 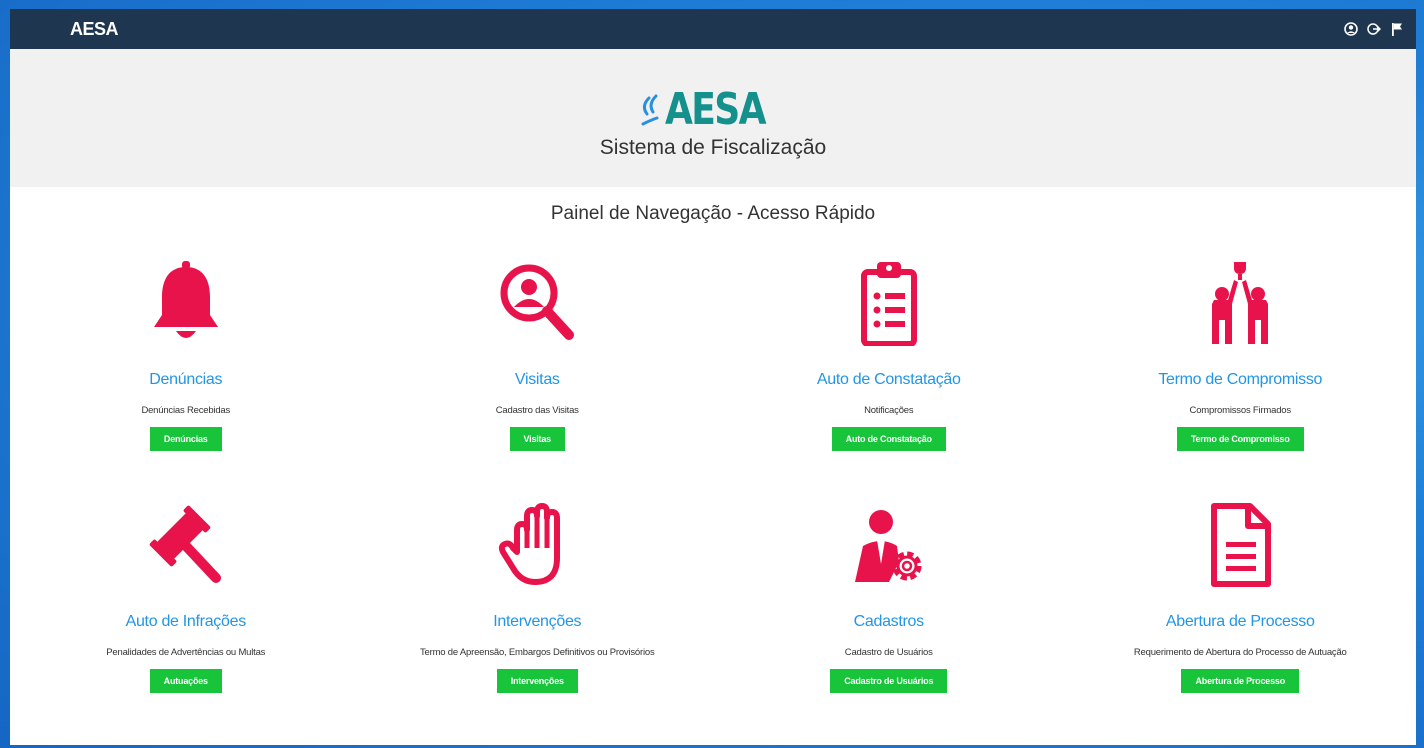 What do you see at coordinates (888, 379) in the screenshot?
I see `card-title: Auto de Constatação` at bounding box center [888, 379].